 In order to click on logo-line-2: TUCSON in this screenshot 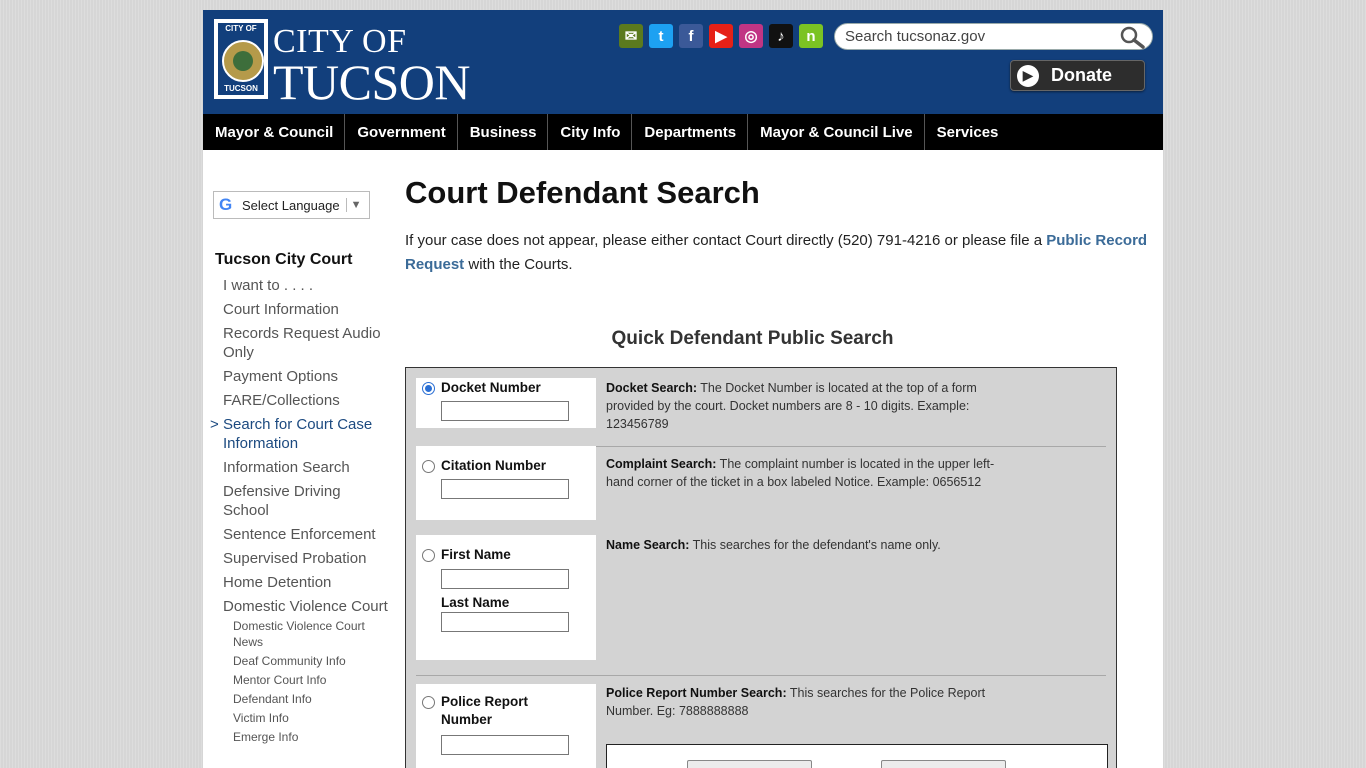, I will do `click(372, 82)`.